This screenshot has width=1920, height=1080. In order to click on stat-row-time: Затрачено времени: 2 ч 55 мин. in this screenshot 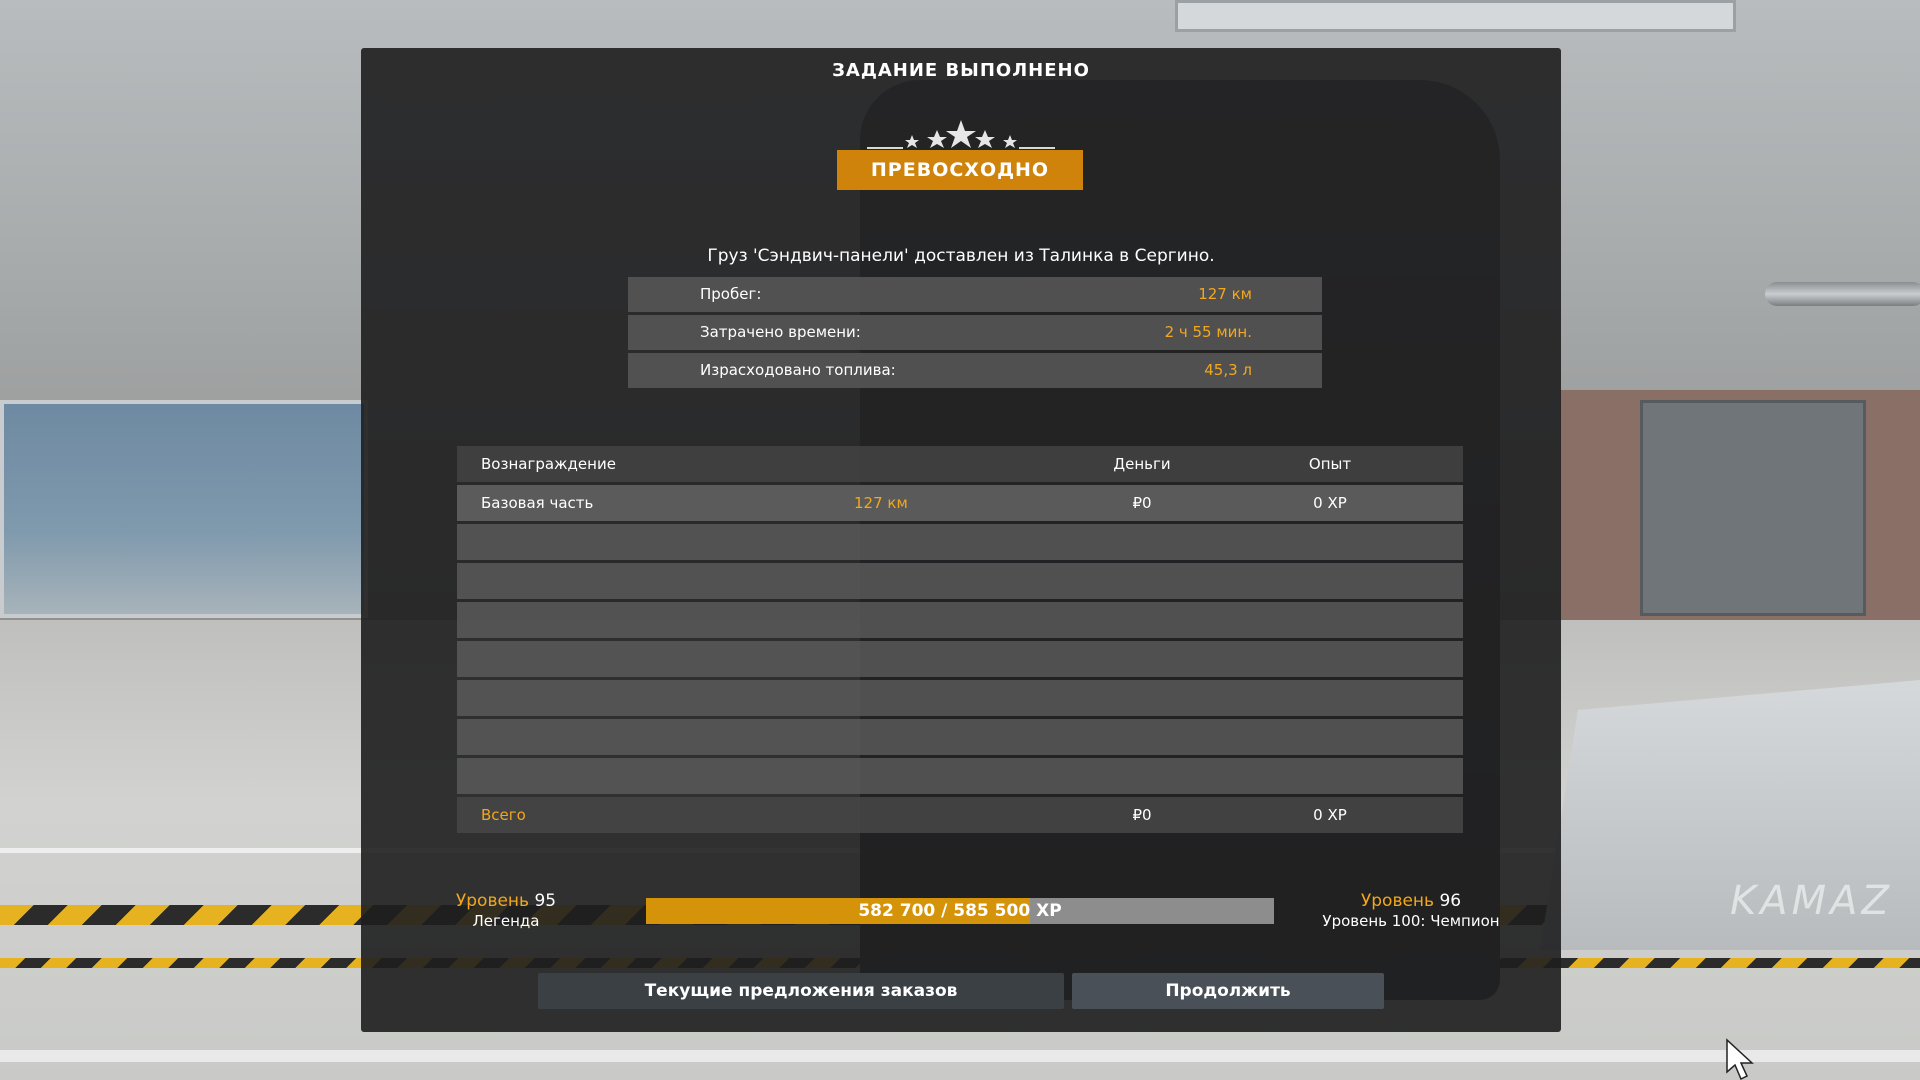, I will do `click(975, 332)`.